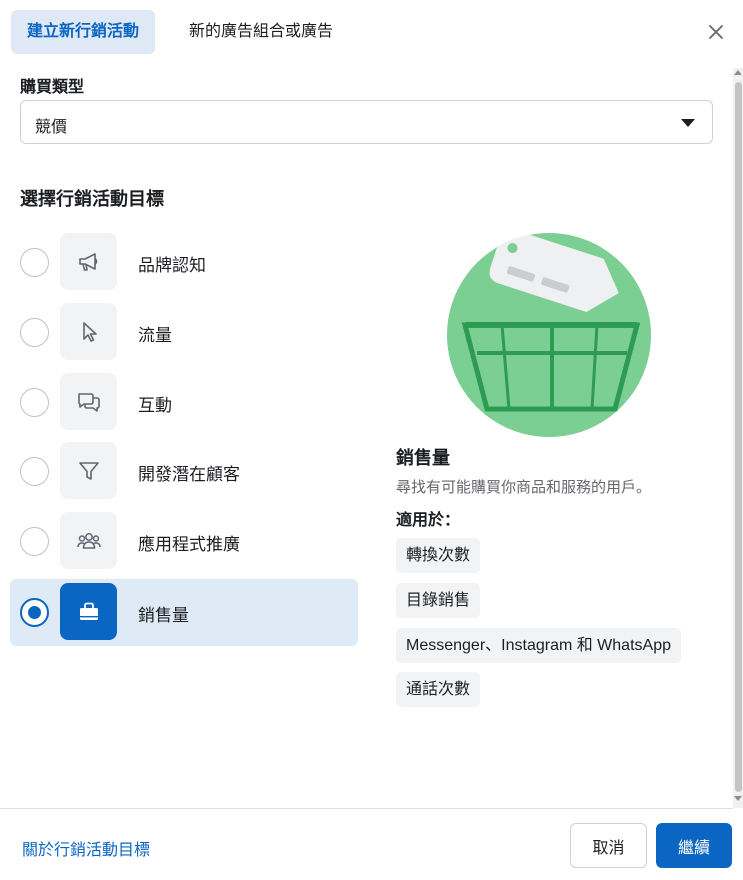 The image size is (743, 880). I want to click on objective-option-app-promotion: 應用程式推廣, so click(184, 541).